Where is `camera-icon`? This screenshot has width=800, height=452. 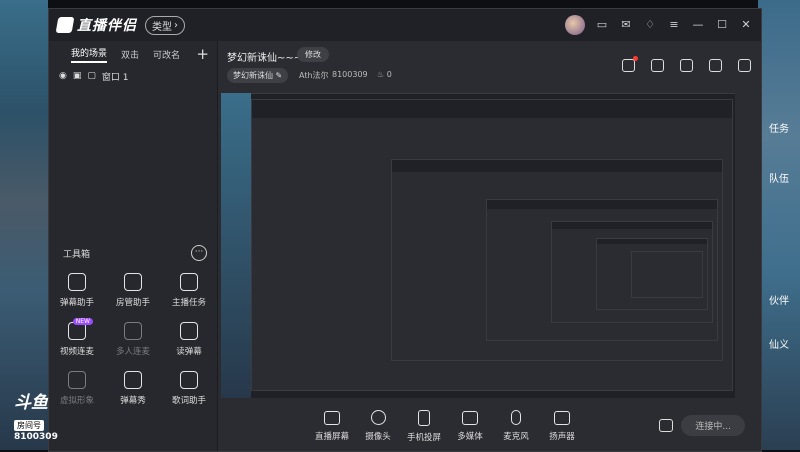
camera-icon is located at coordinates (378, 417).